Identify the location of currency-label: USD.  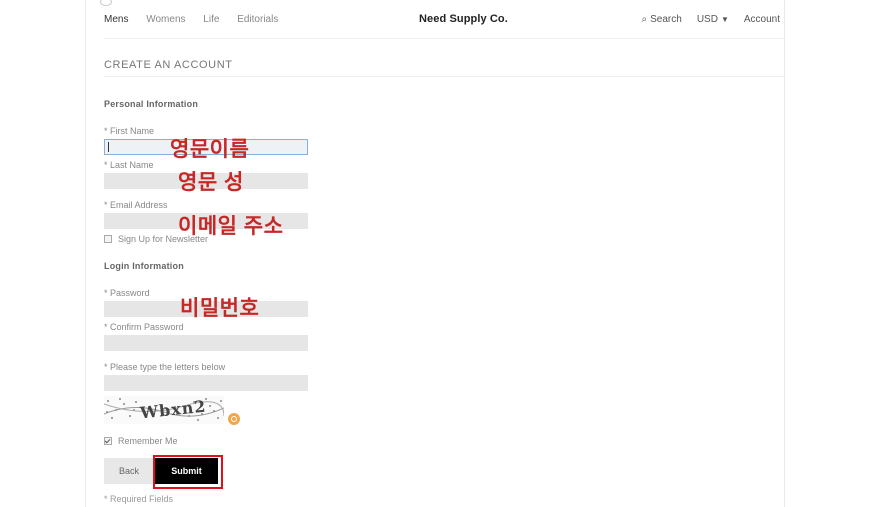
(707, 19).